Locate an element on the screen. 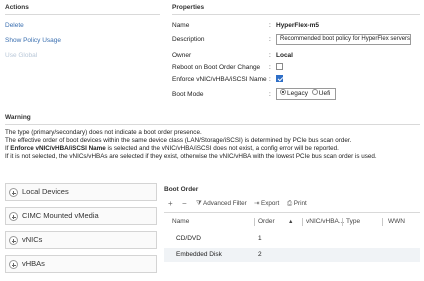  delete-link: Delete is located at coordinates (82, 25).